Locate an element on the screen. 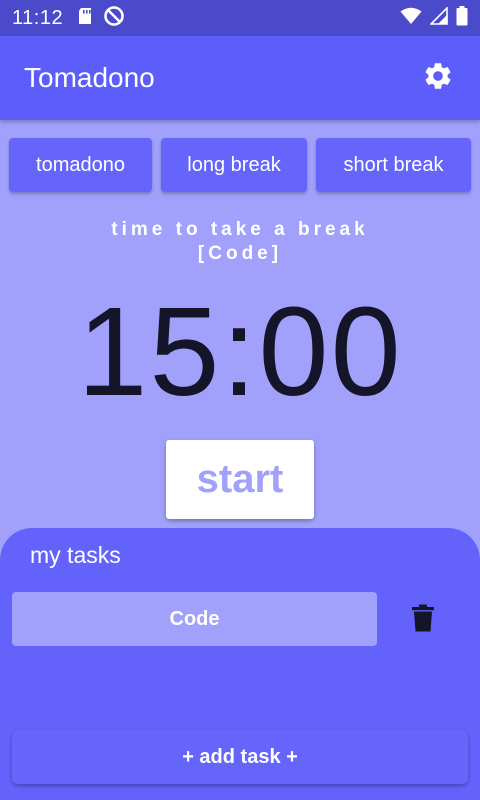  app-bar: Tomadono is located at coordinates (240, 78).